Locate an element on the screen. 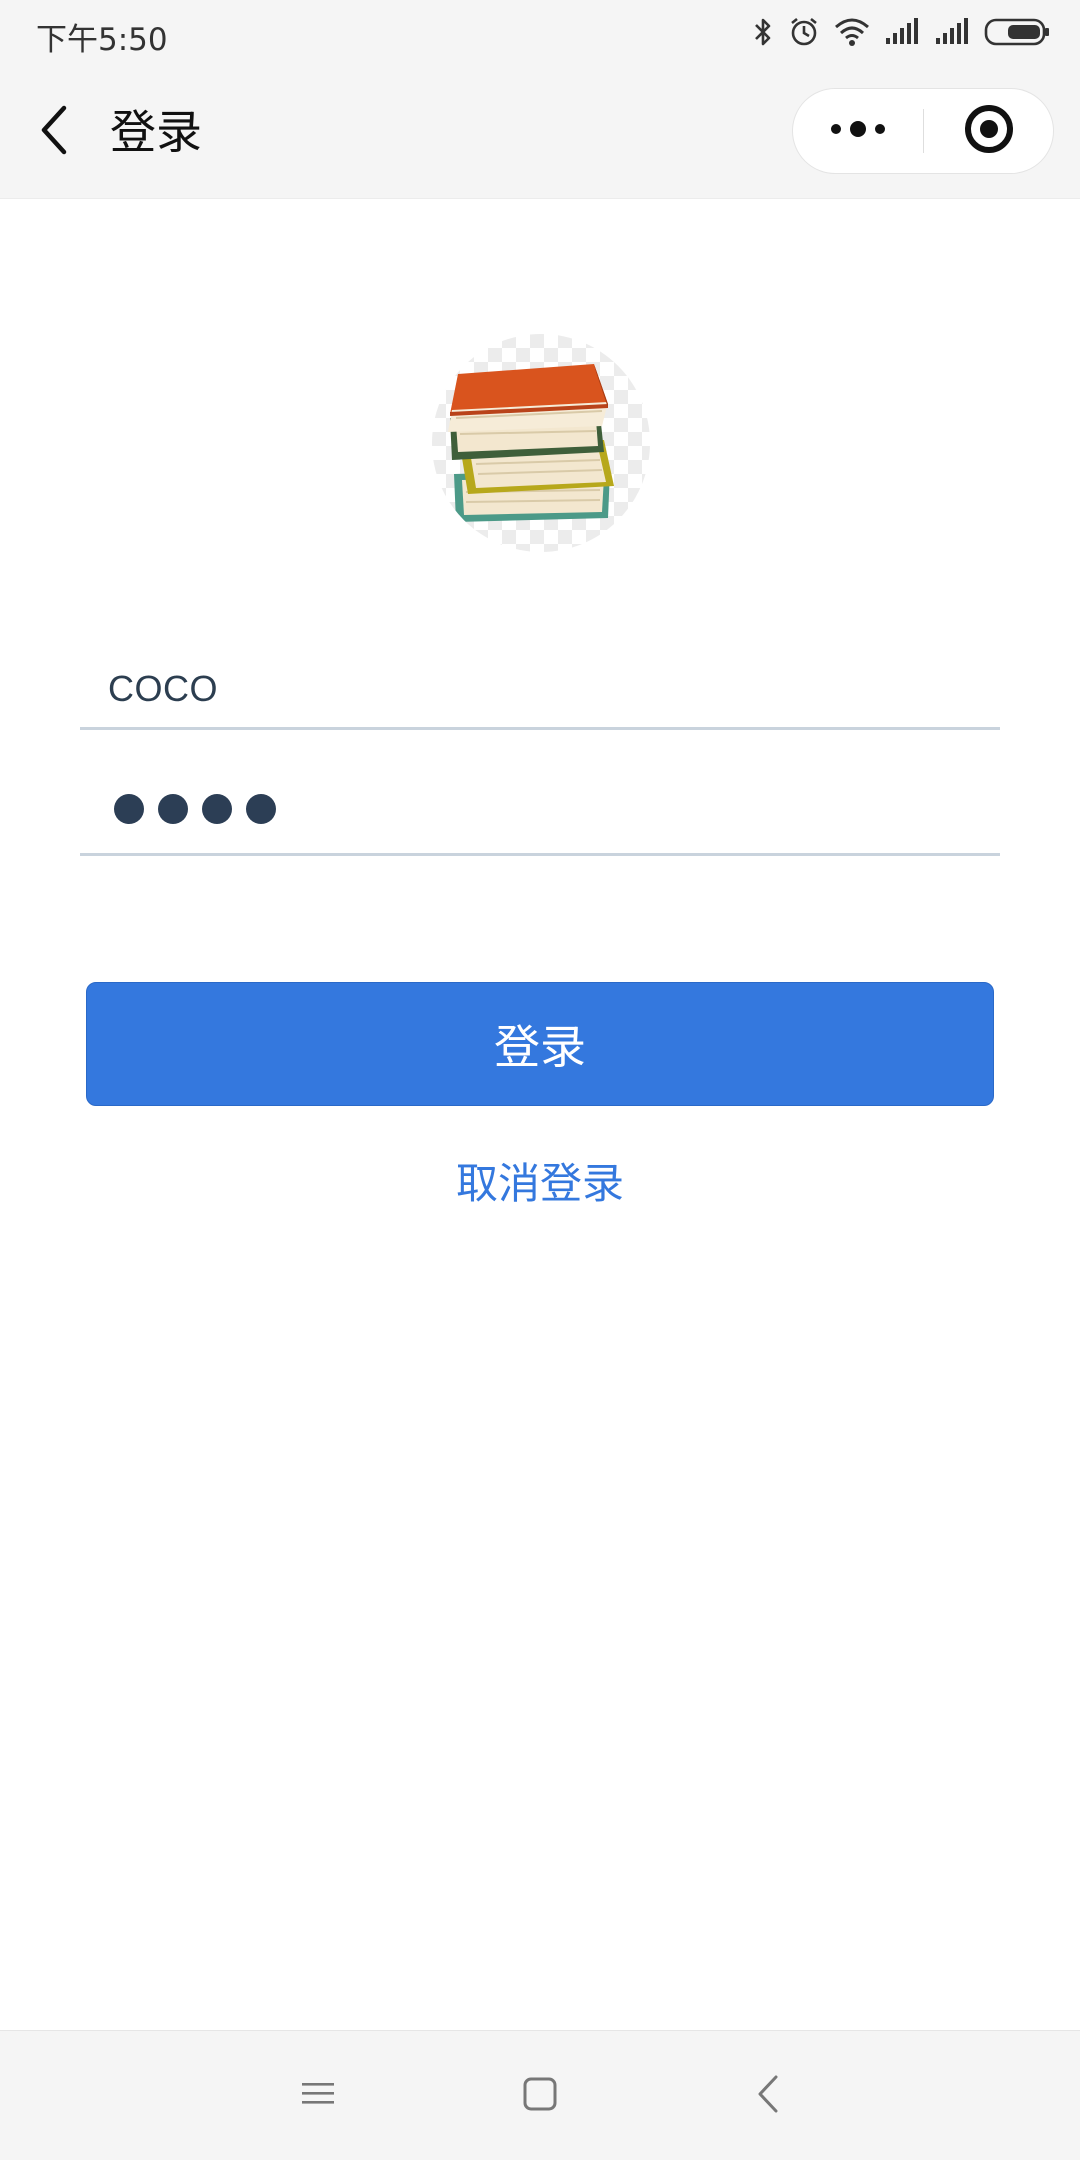  alarm-icon is located at coordinates (804, 32).